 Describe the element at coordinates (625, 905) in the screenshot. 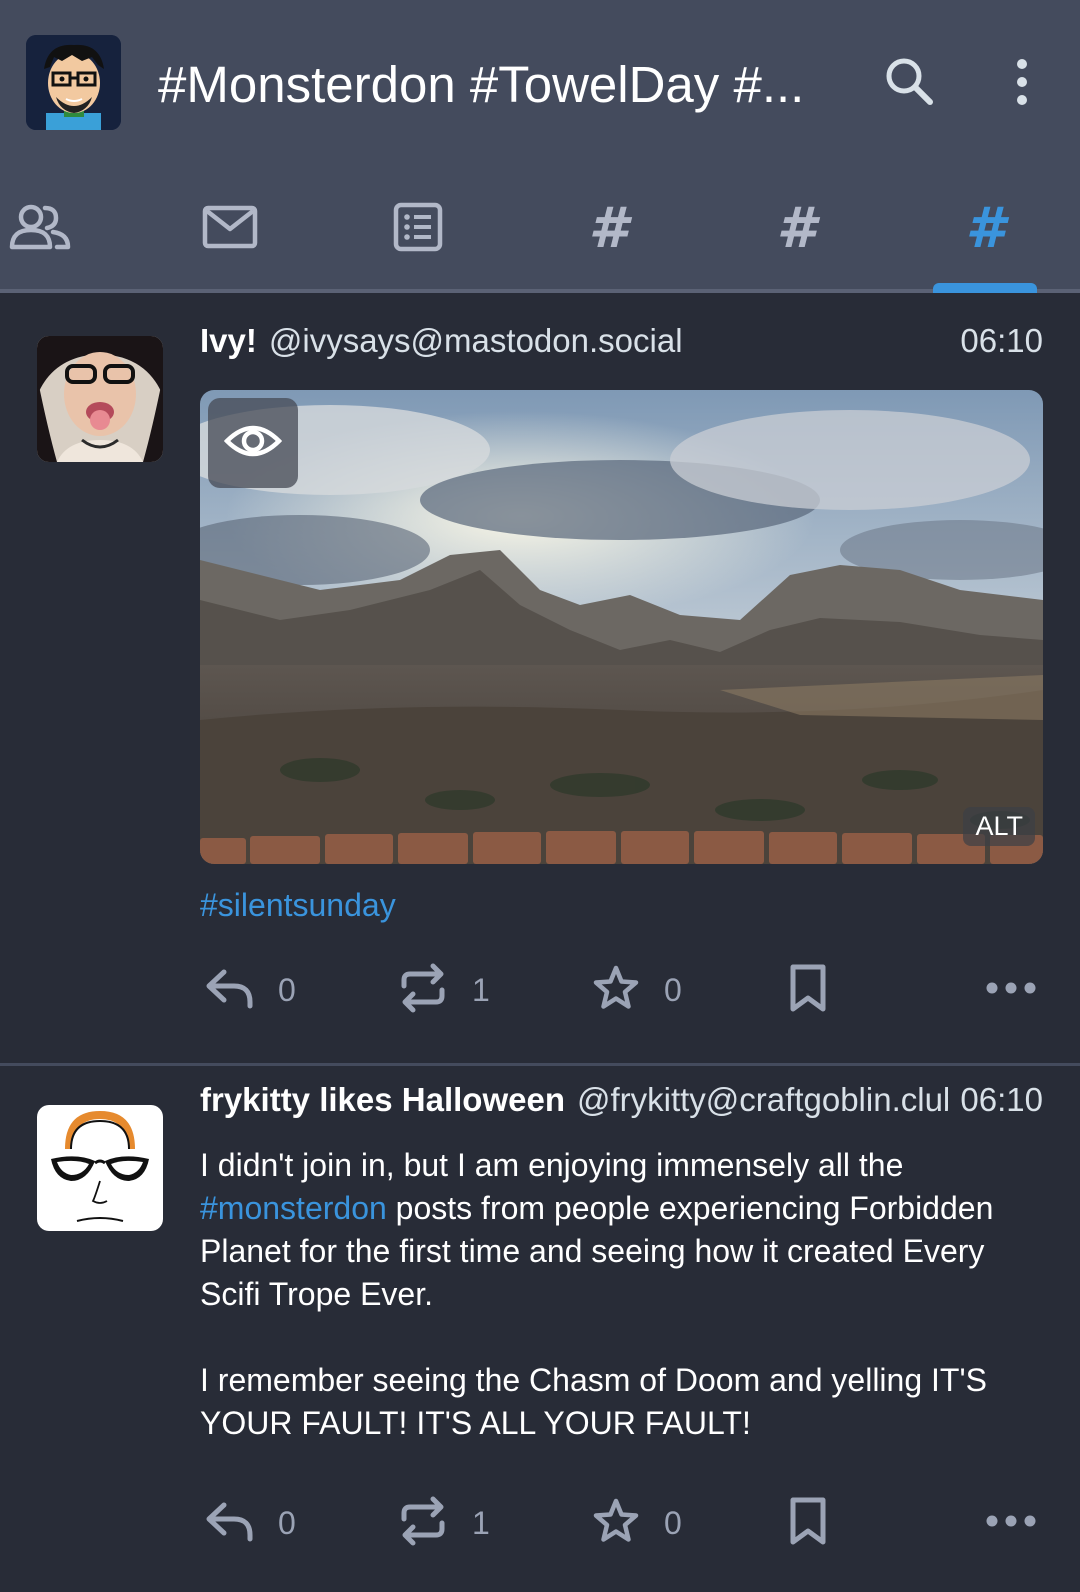

I see `post-content: #silentsunday` at that location.